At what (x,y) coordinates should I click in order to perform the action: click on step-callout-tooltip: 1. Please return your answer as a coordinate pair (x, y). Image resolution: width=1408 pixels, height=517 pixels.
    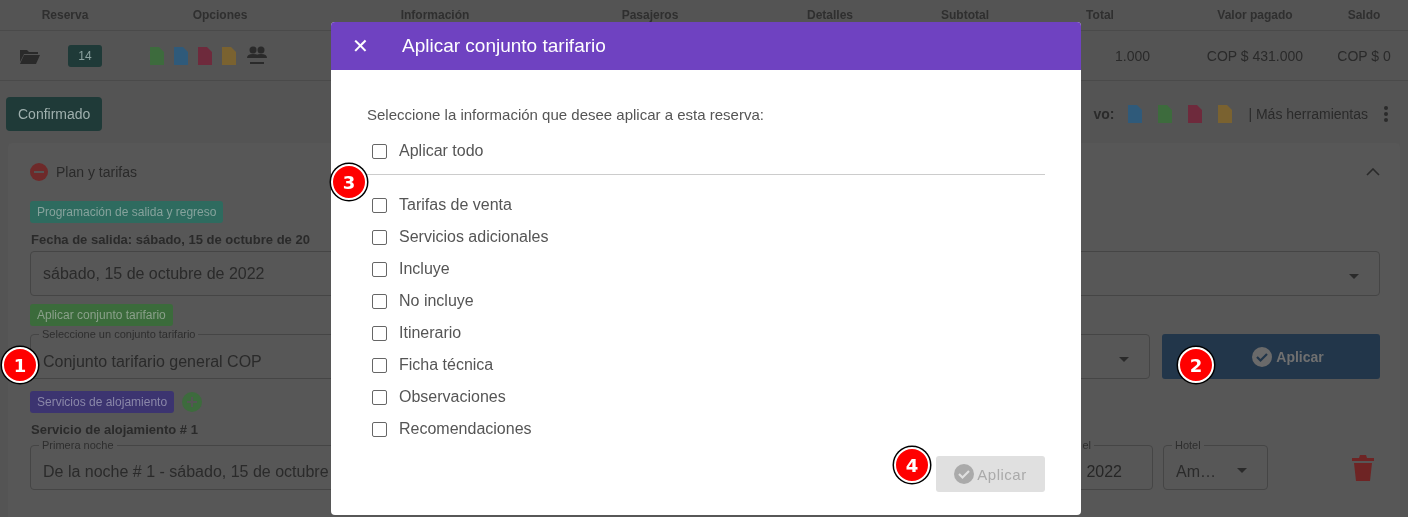
    Looking at the image, I should click on (20, 365).